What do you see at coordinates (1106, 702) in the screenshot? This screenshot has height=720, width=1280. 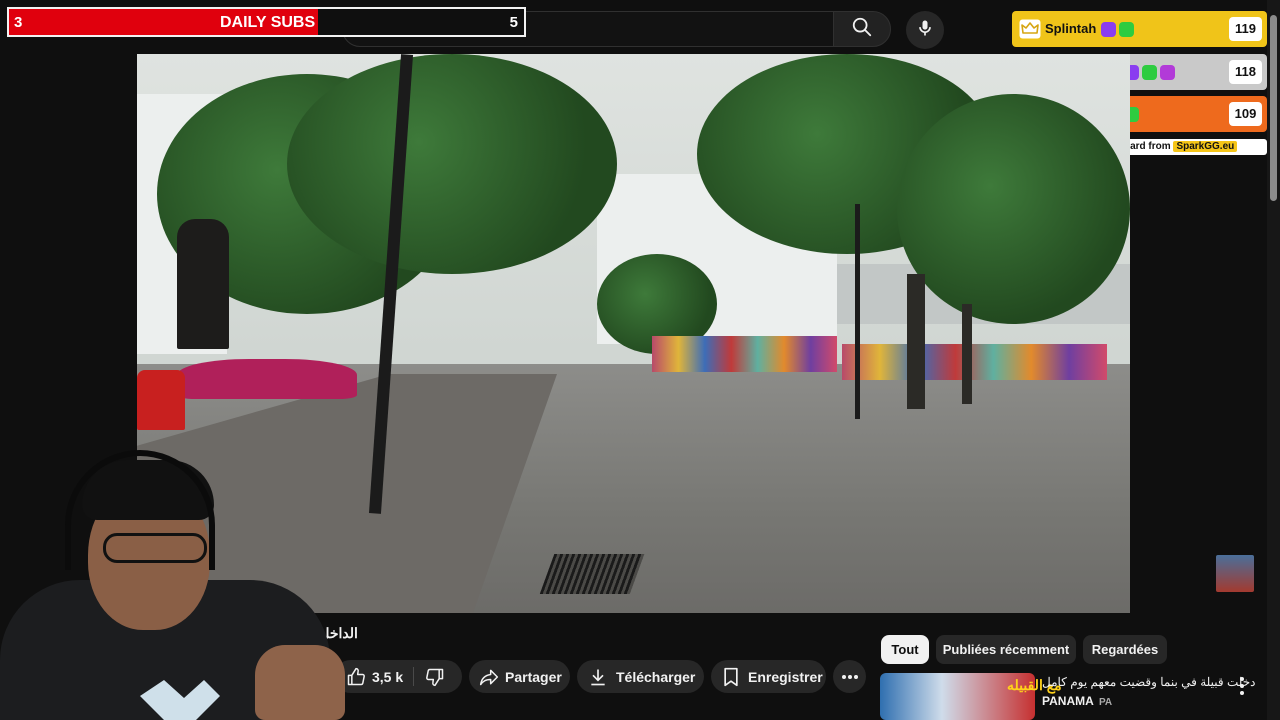 I see `recommended-channel-suffix: PA` at bounding box center [1106, 702].